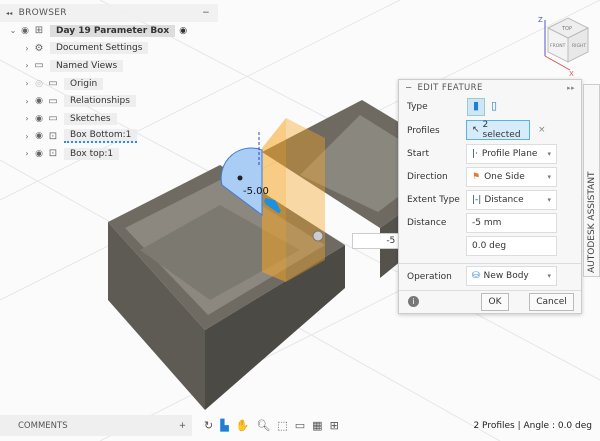  Describe the element at coordinates (100, 101) in the screenshot. I see `tree-item-label: Relationships` at that location.